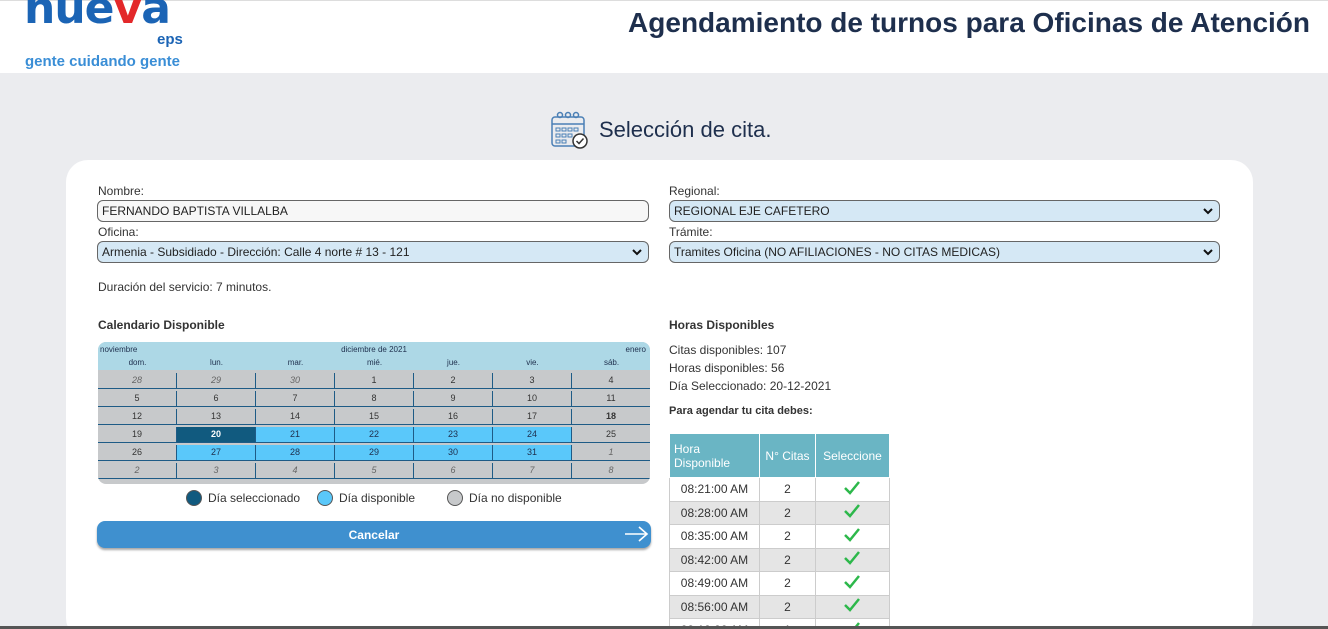 The height and width of the screenshot is (629, 1328). Describe the element at coordinates (374, 453) in the screenshot. I see `calendar-day-available: 29` at that location.